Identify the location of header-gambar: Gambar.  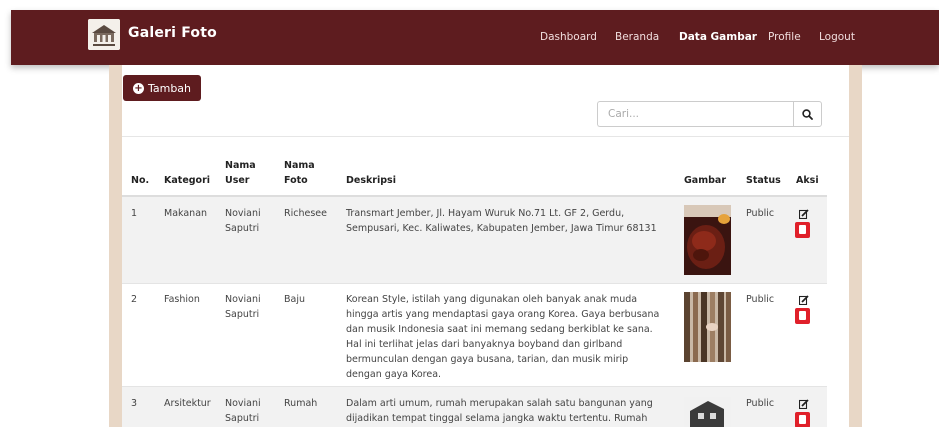
(705, 180).